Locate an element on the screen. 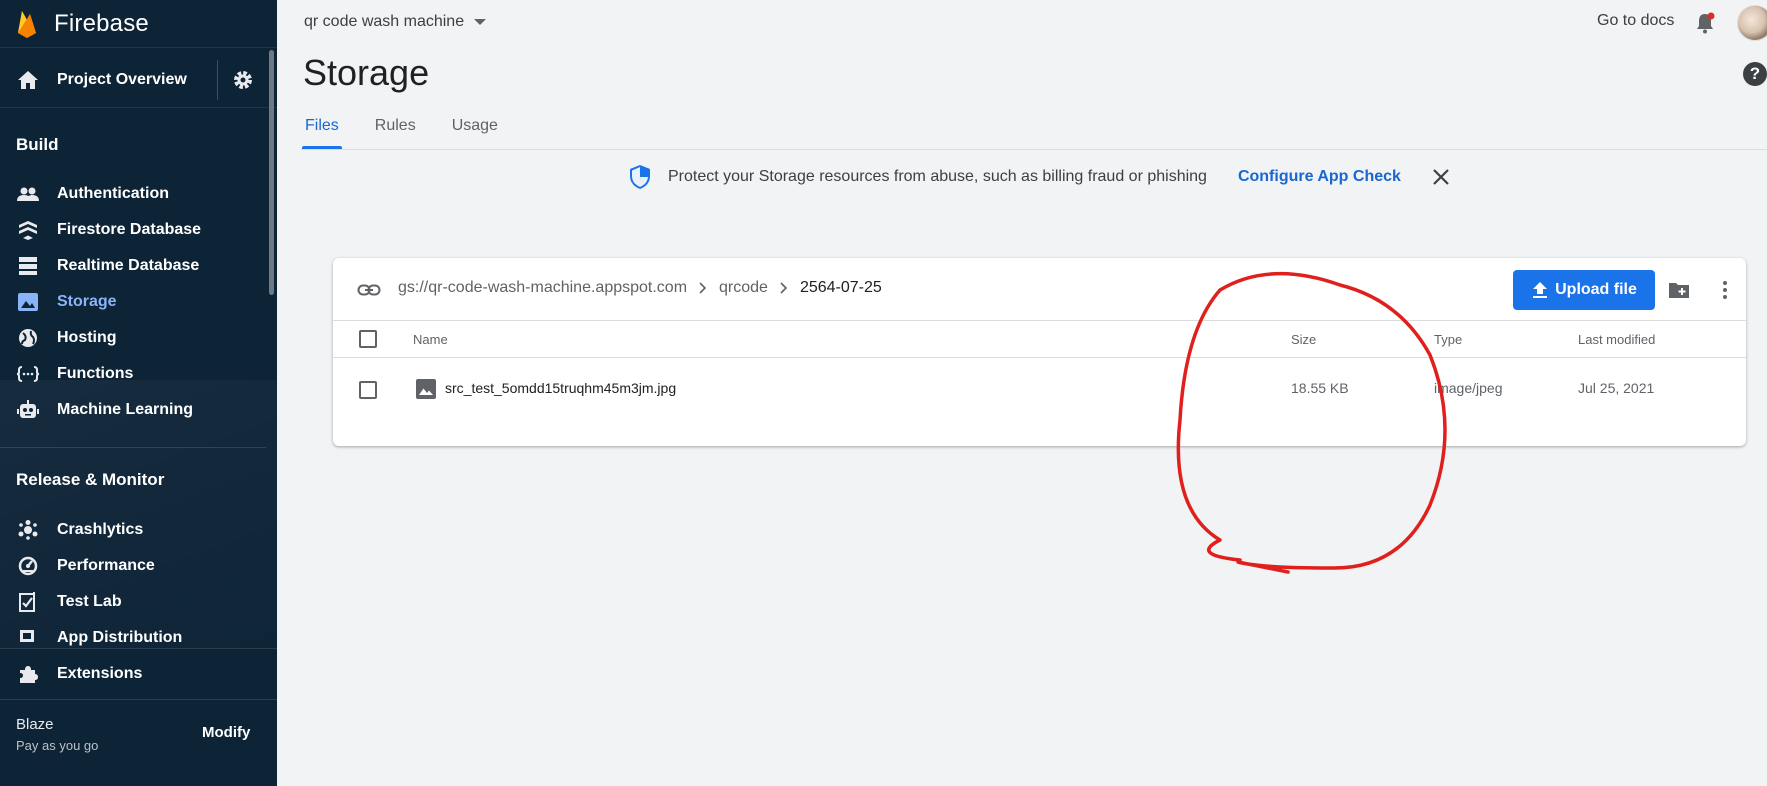  distribution-icon is located at coordinates (28, 638).